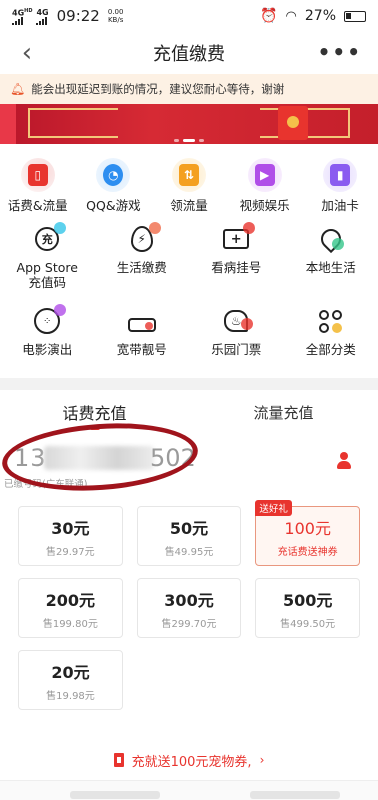 The image size is (378, 800). What do you see at coordinates (291, 16) in the screenshot?
I see `wifi-icon: ◠` at bounding box center [291, 16].